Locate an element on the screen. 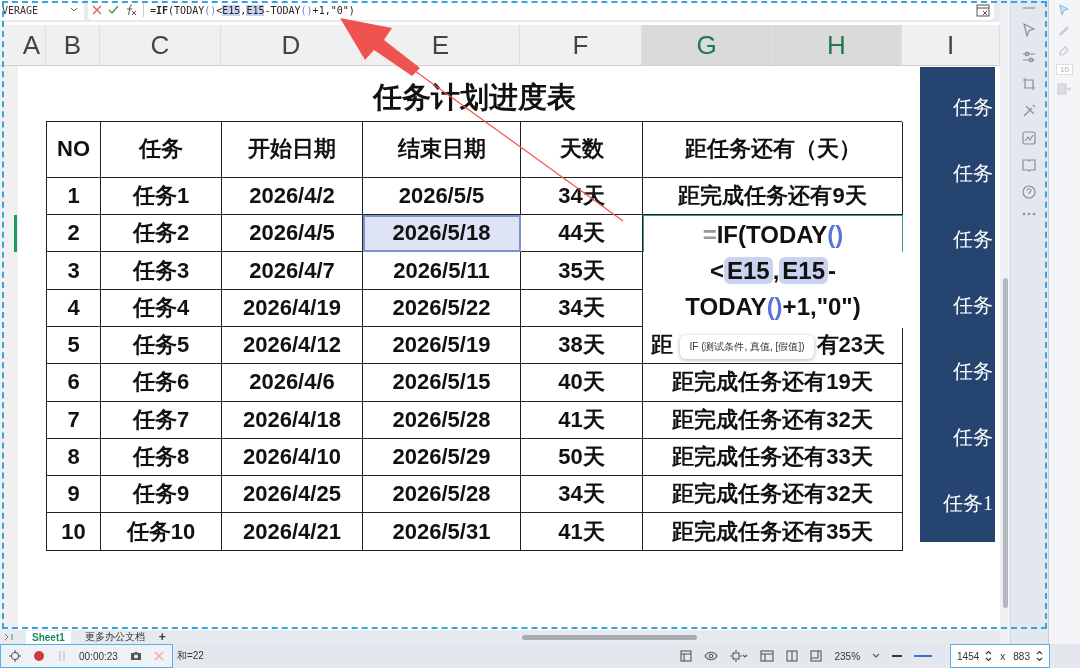  camera-icon is located at coordinates (135, 656).